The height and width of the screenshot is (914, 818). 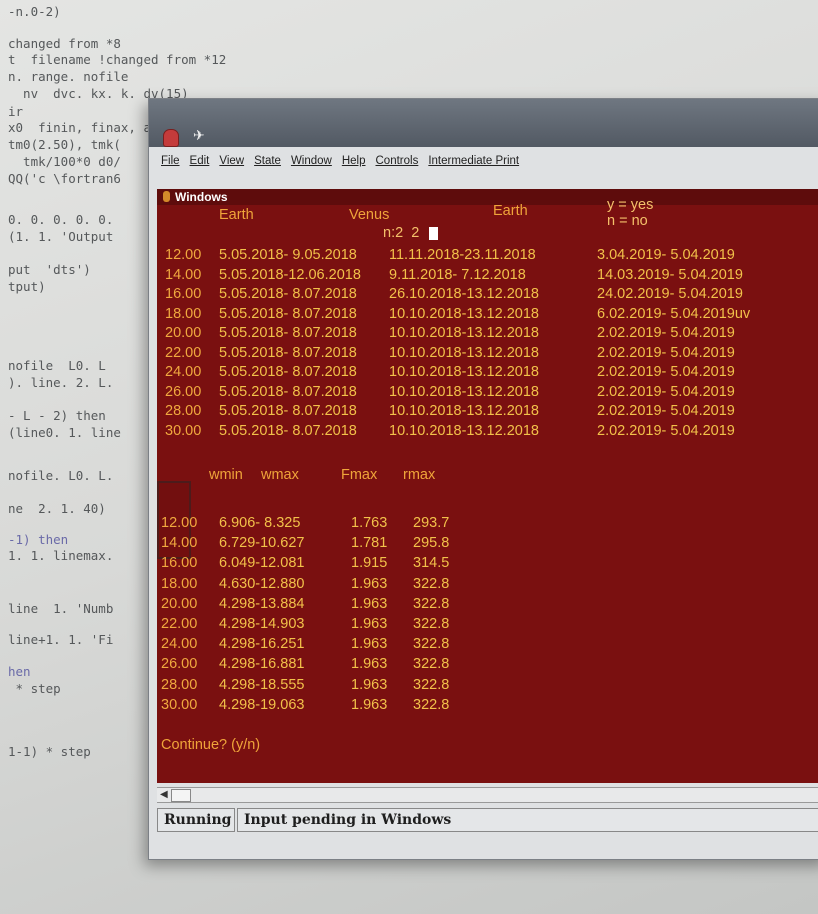 I want to click on code-line: line+1. 1. 'Fi, so click(x=61, y=639).